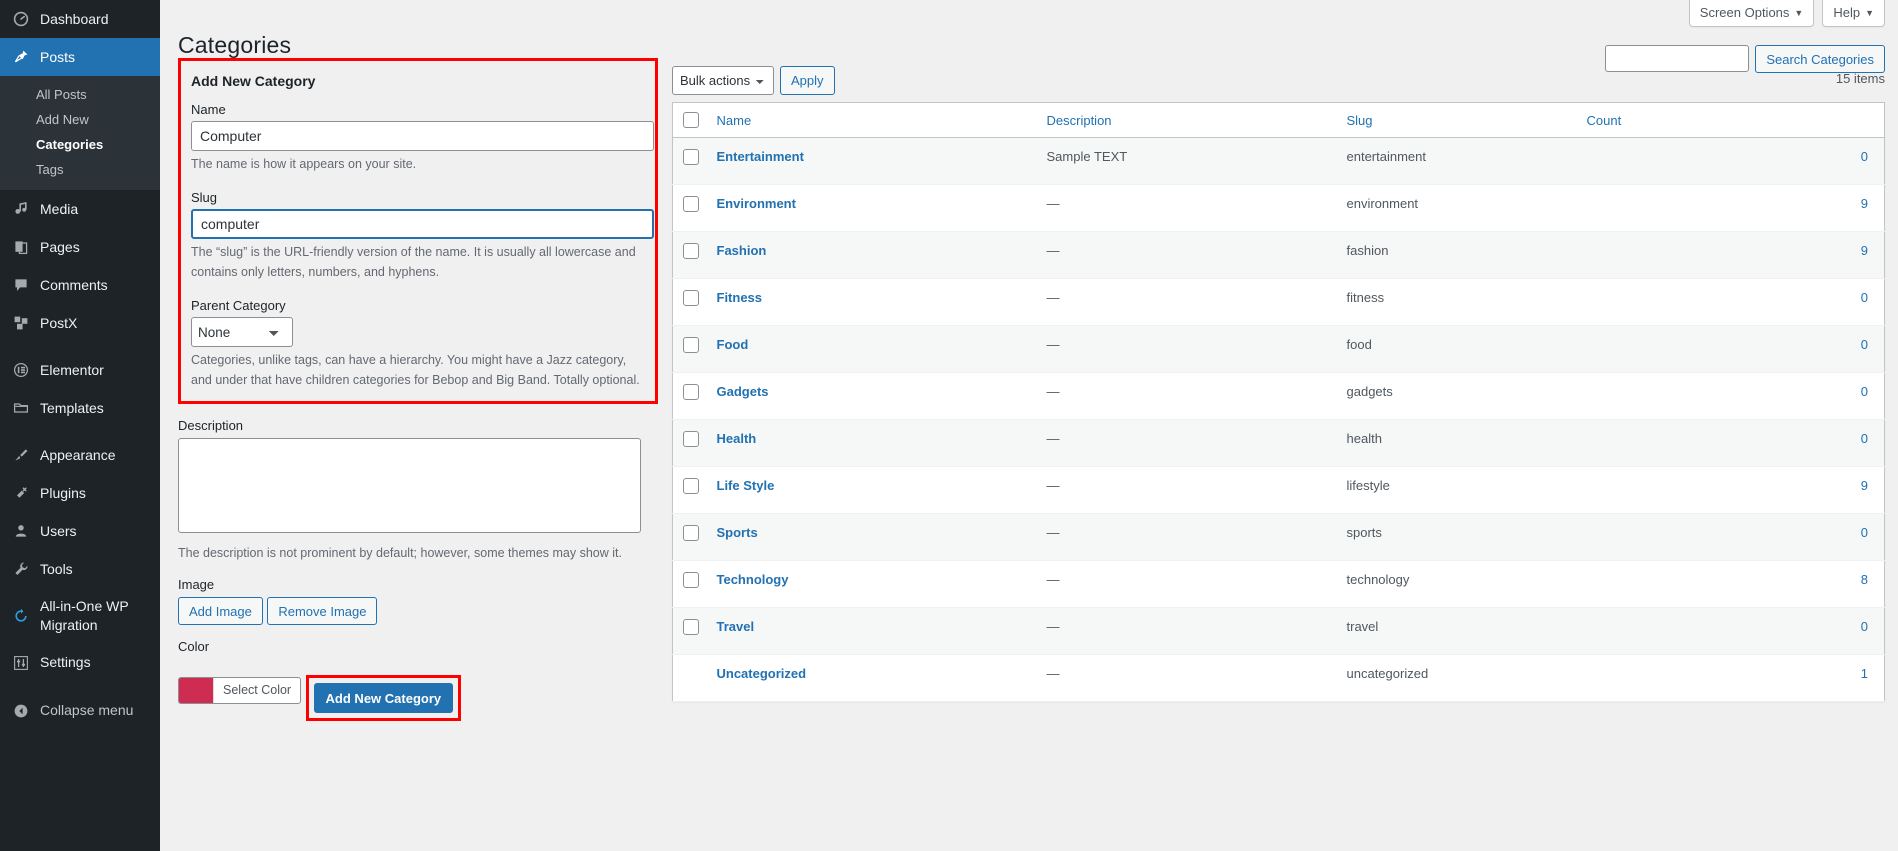 This screenshot has width=1898, height=851. I want to click on category-count-link: 8, so click(1864, 579).